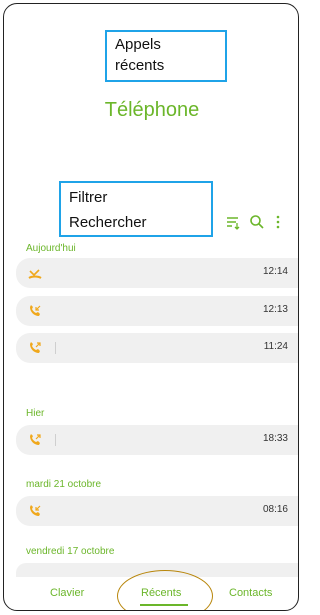 This screenshot has height=615, width=320. What do you see at coordinates (275, 346) in the screenshot?
I see `call-time: 11:24` at bounding box center [275, 346].